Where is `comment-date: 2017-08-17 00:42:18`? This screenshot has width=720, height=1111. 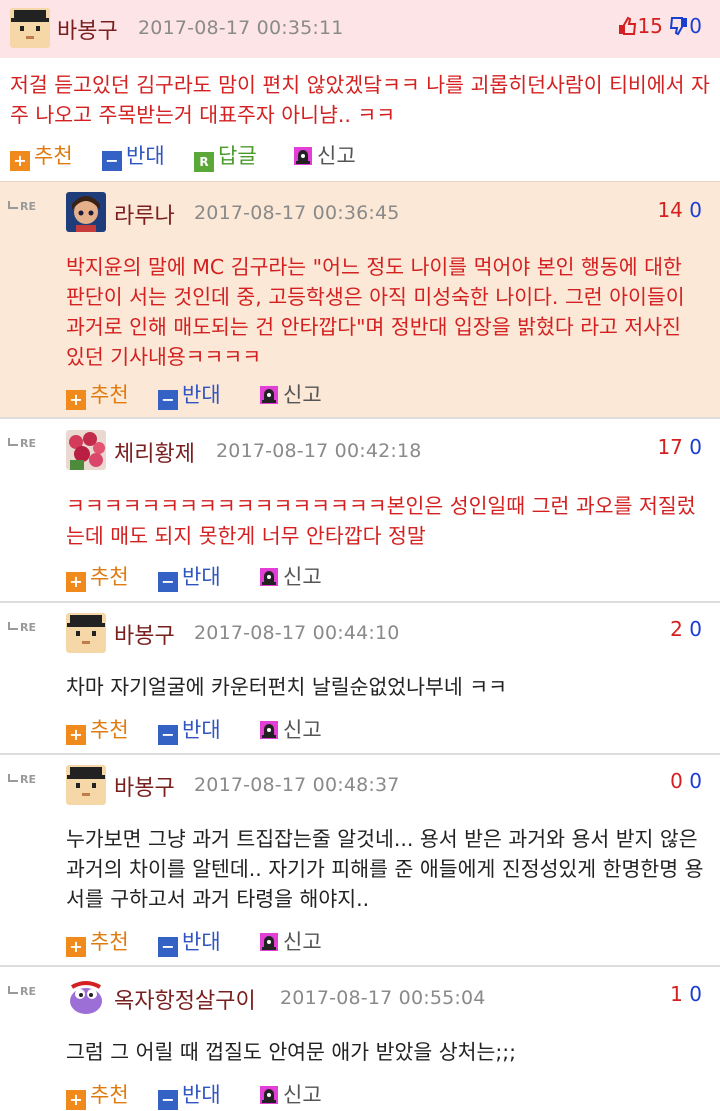
comment-date: 2017-08-17 00:42:18 is located at coordinates (319, 451).